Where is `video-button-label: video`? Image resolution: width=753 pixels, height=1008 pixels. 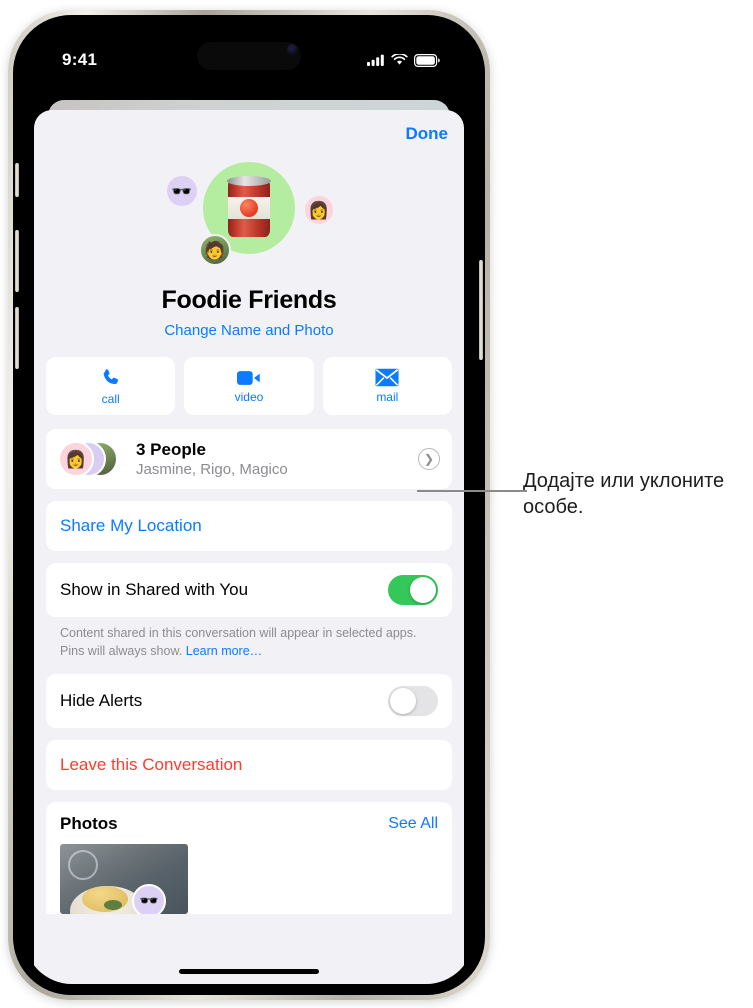
video-button-label: video is located at coordinates (249, 396).